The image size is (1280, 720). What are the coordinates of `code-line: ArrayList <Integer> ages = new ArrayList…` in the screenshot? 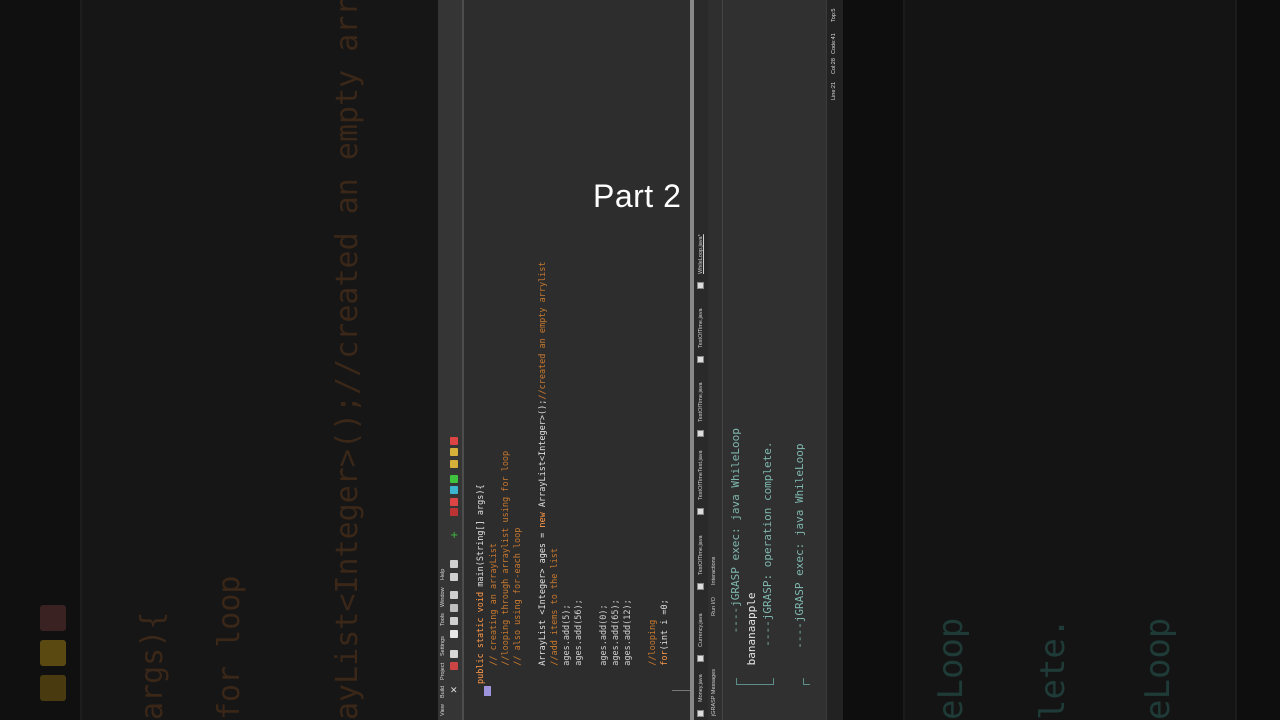 It's located at (543, 468).